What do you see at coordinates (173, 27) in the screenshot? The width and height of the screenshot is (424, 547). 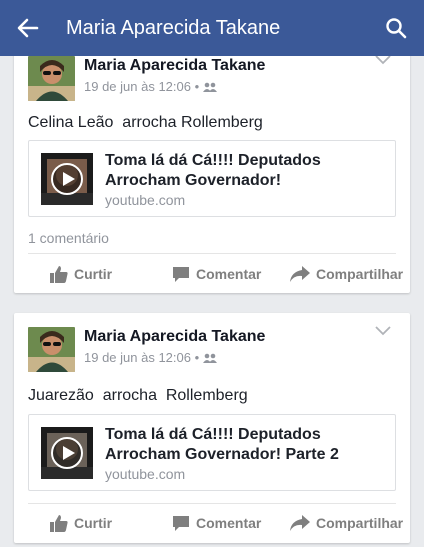 I see `page-title: Maria Aparecida Takane` at bounding box center [173, 27].